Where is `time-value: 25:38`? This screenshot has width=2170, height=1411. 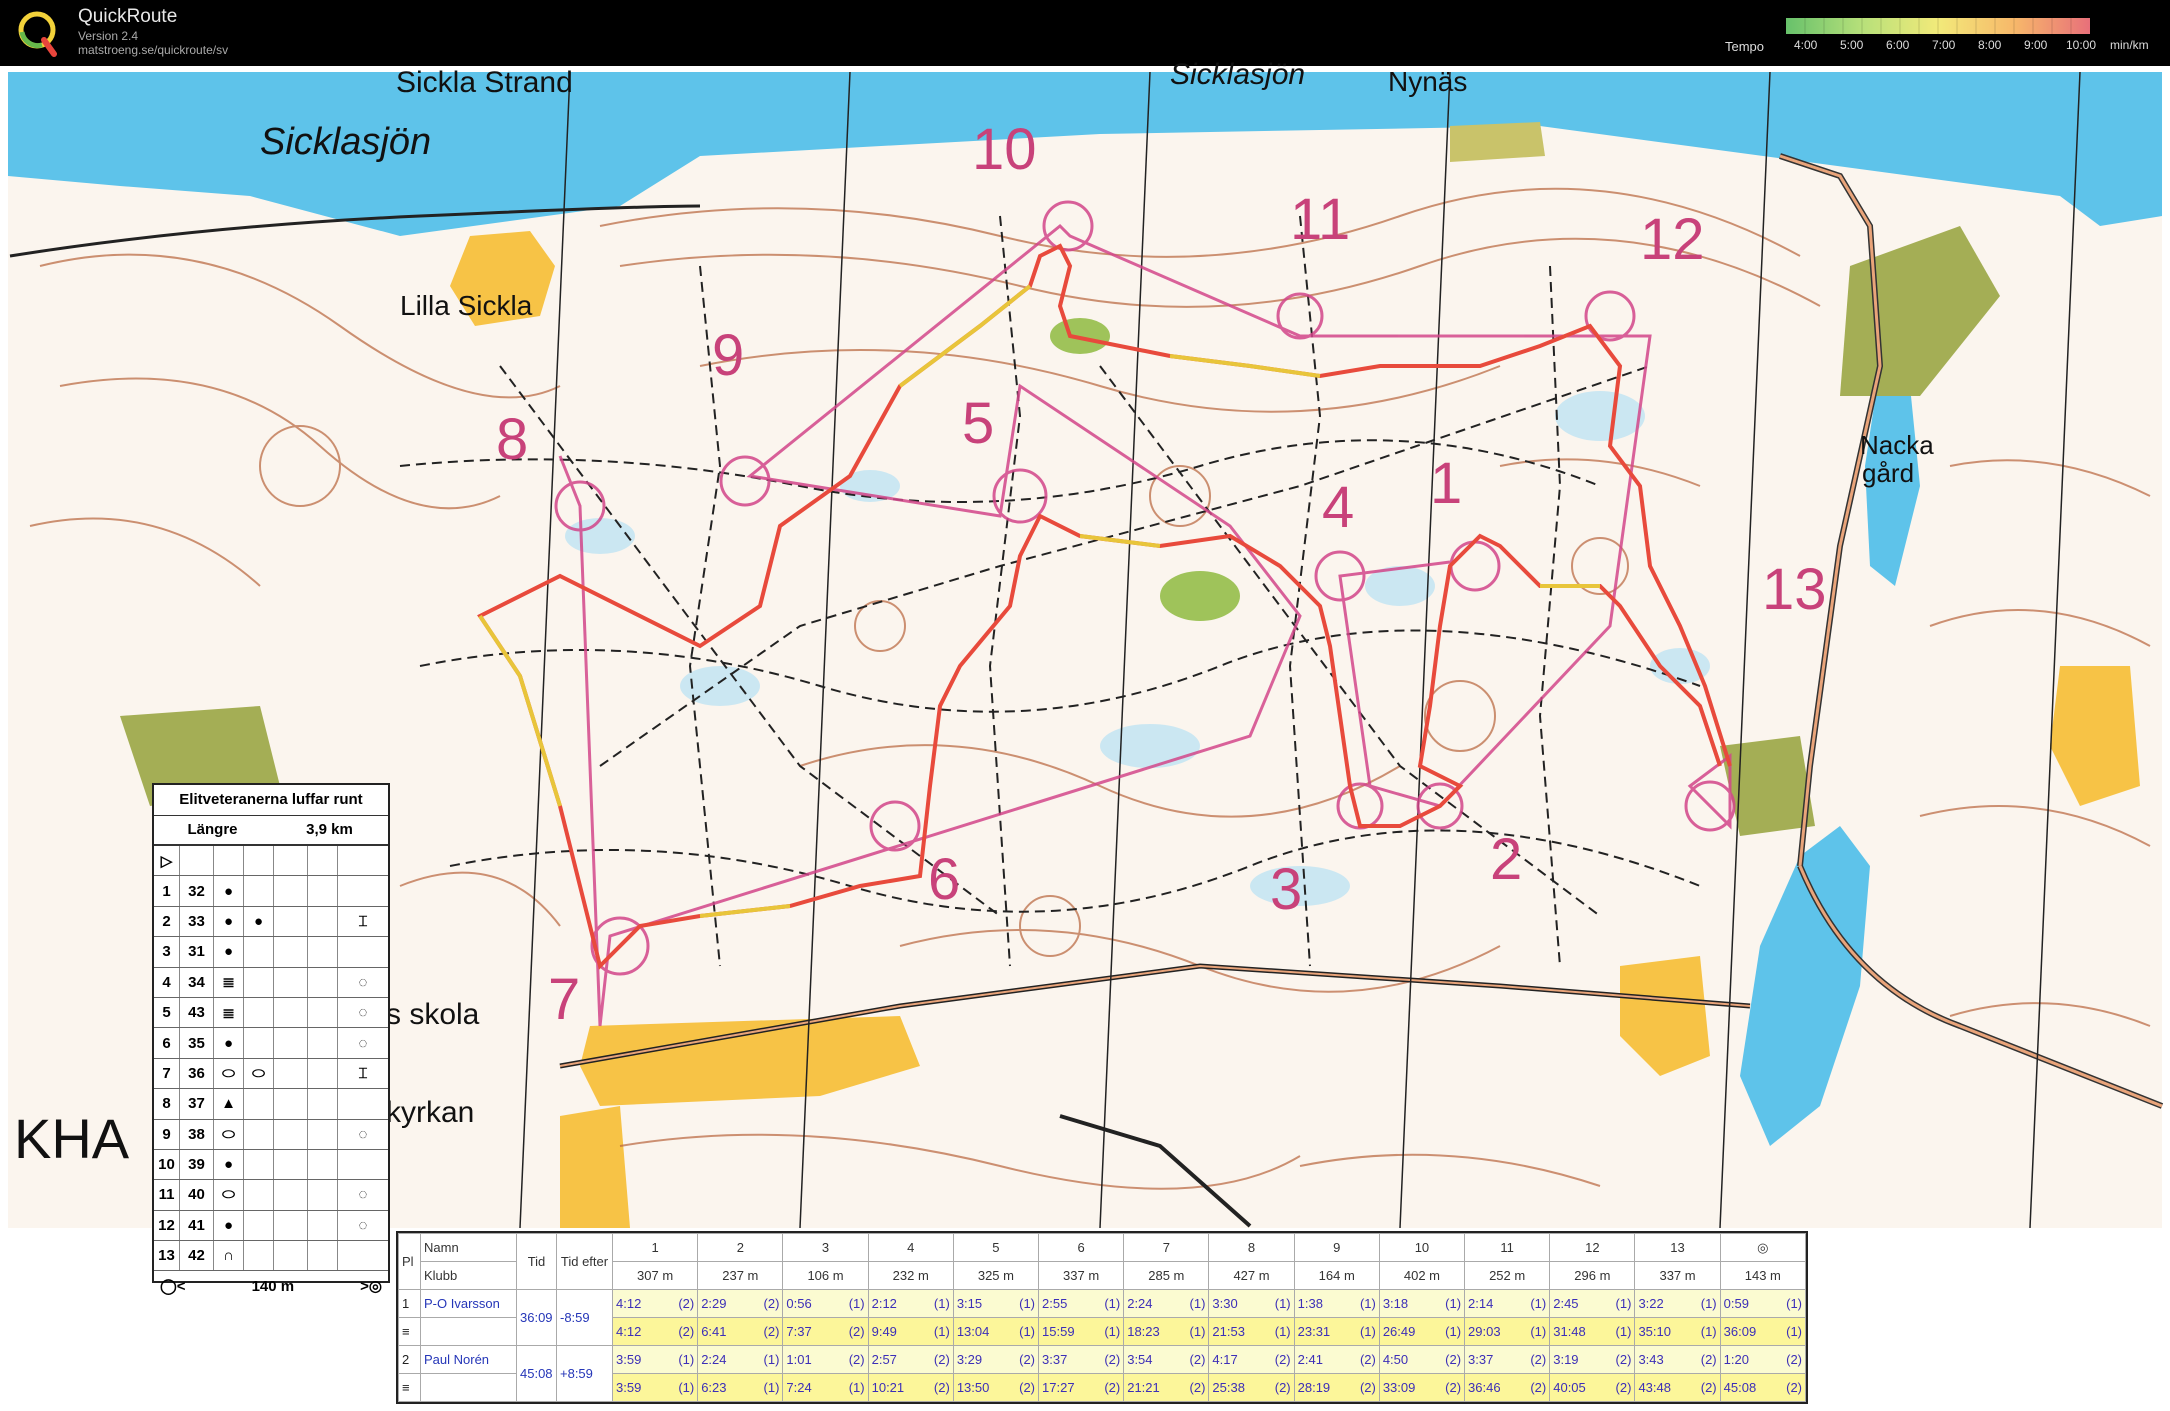 time-value: 25:38 is located at coordinates (1228, 1387).